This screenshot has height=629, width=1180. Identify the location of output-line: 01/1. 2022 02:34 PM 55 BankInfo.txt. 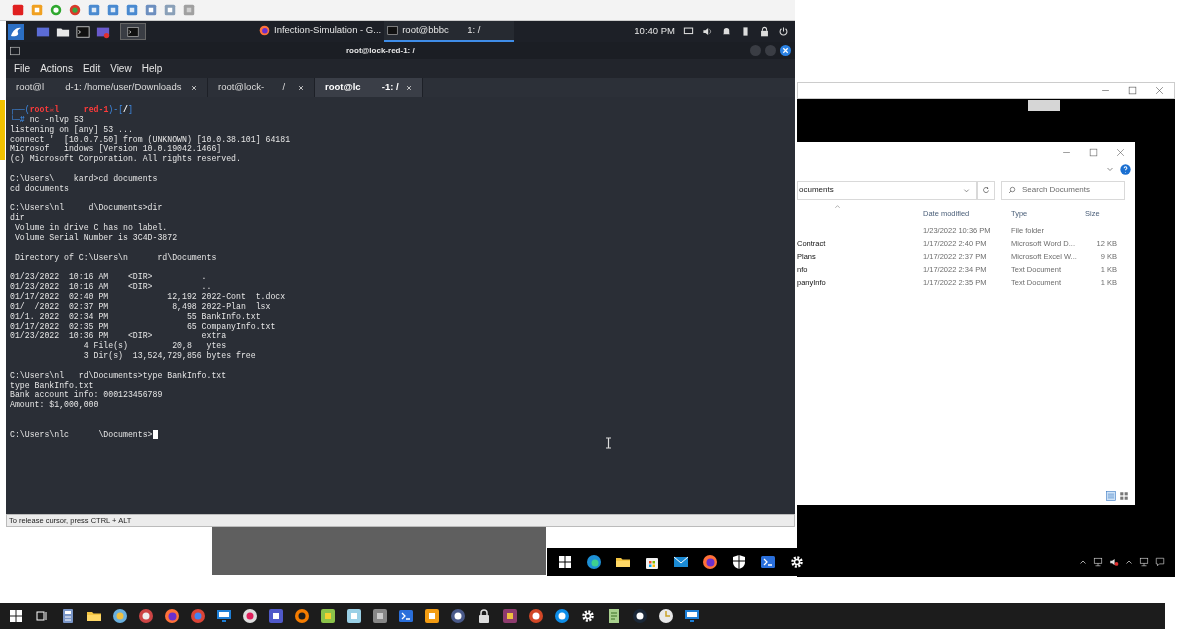
(135, 316).